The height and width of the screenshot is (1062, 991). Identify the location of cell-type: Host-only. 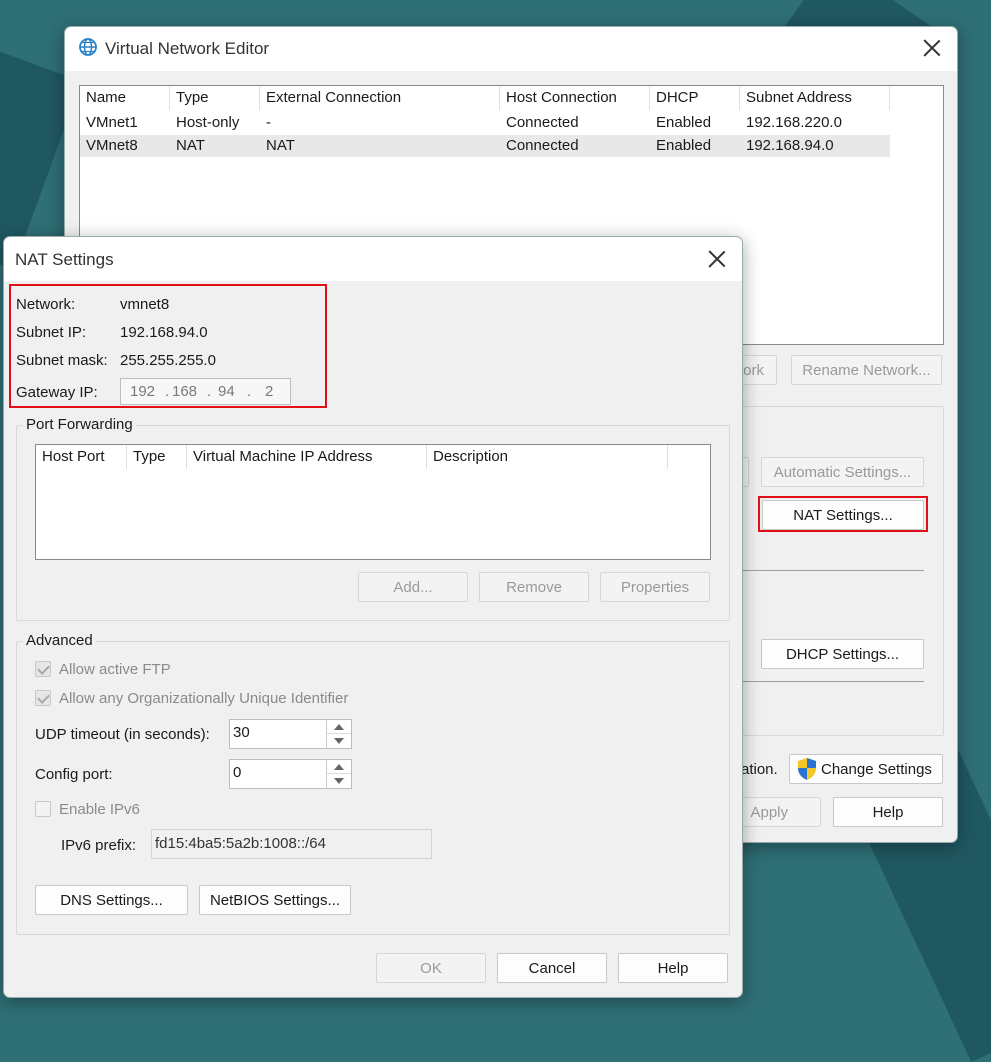
(208, 122).